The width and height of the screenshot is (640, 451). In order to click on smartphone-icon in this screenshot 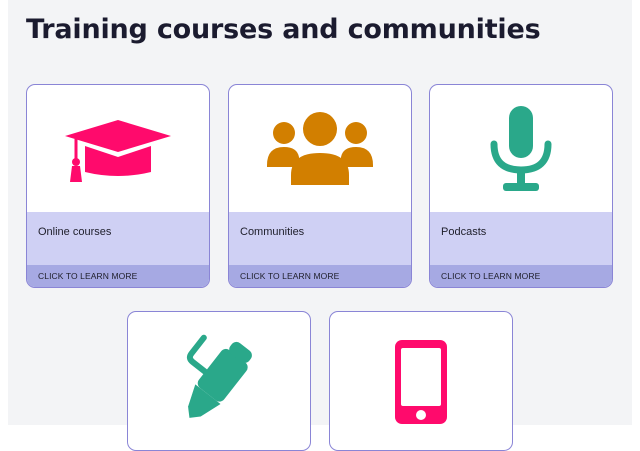, I will do `click(421, 382)`.